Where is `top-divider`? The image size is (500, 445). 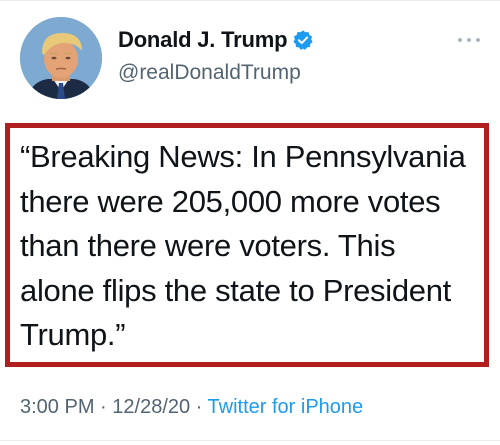 top-divider is located at coordinates (250, 0).